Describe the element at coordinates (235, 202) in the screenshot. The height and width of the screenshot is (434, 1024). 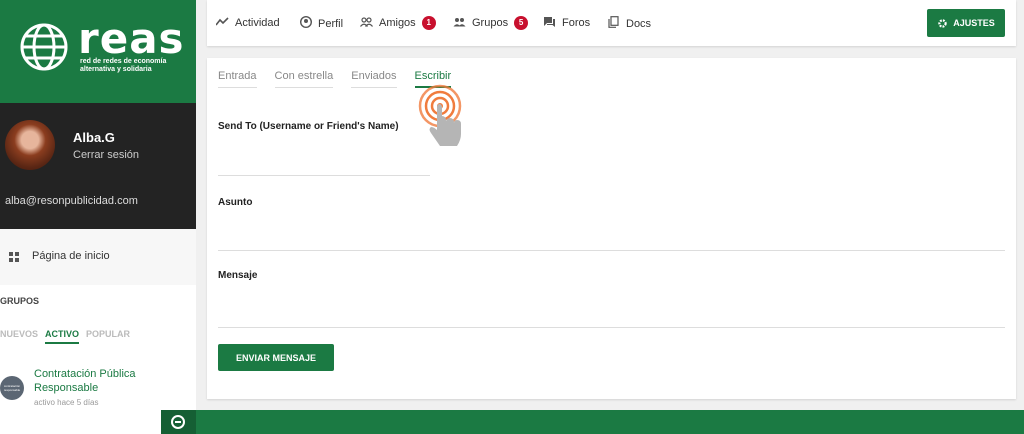
I see `subject-label: Asunto` at that location.